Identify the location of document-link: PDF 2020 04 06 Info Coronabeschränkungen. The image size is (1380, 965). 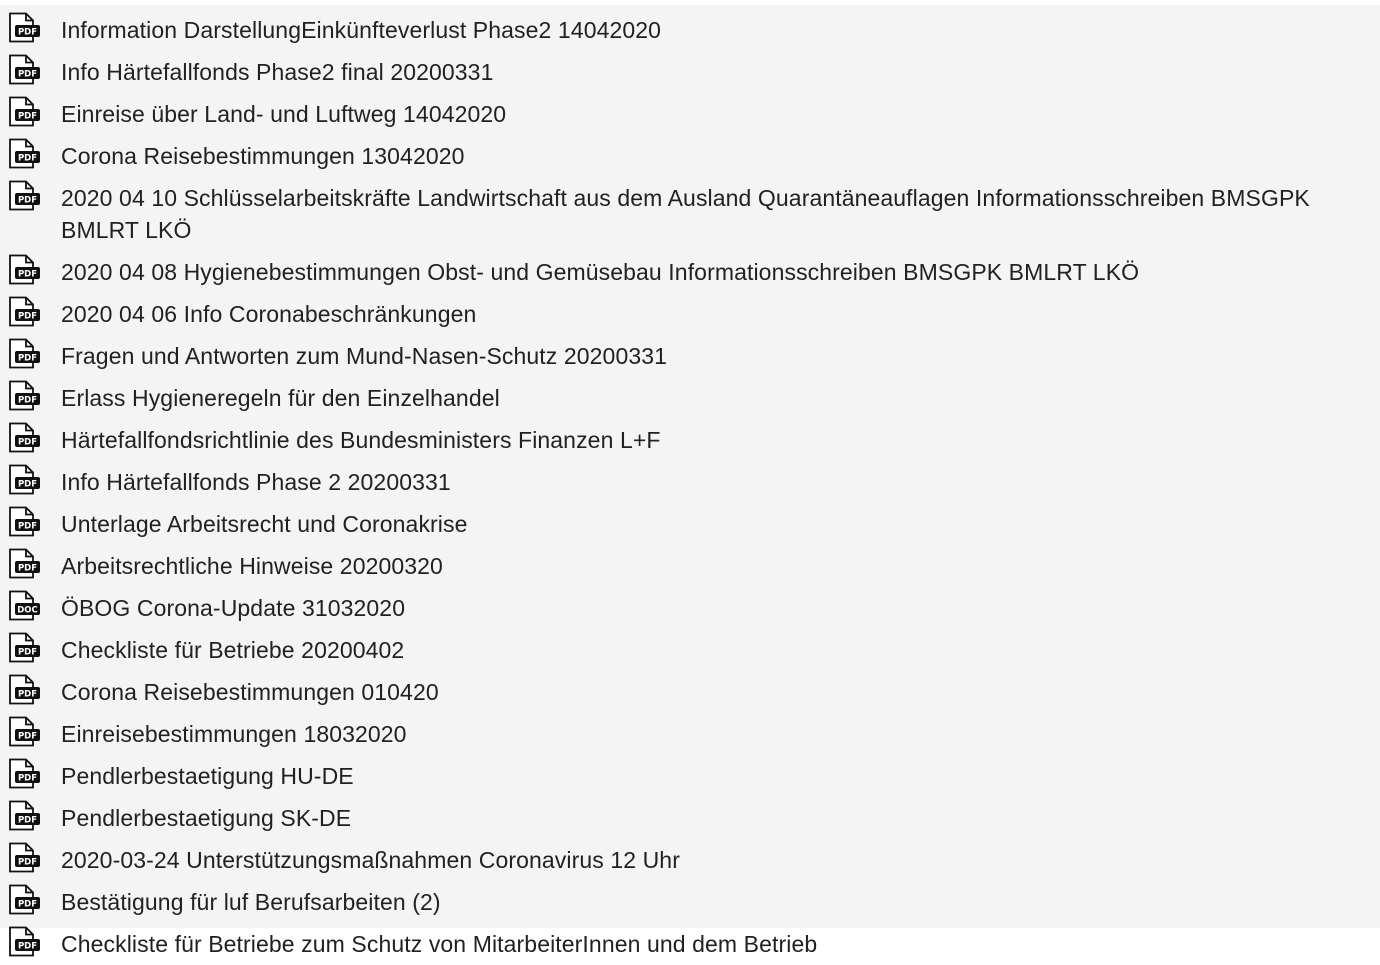
(690, 314).